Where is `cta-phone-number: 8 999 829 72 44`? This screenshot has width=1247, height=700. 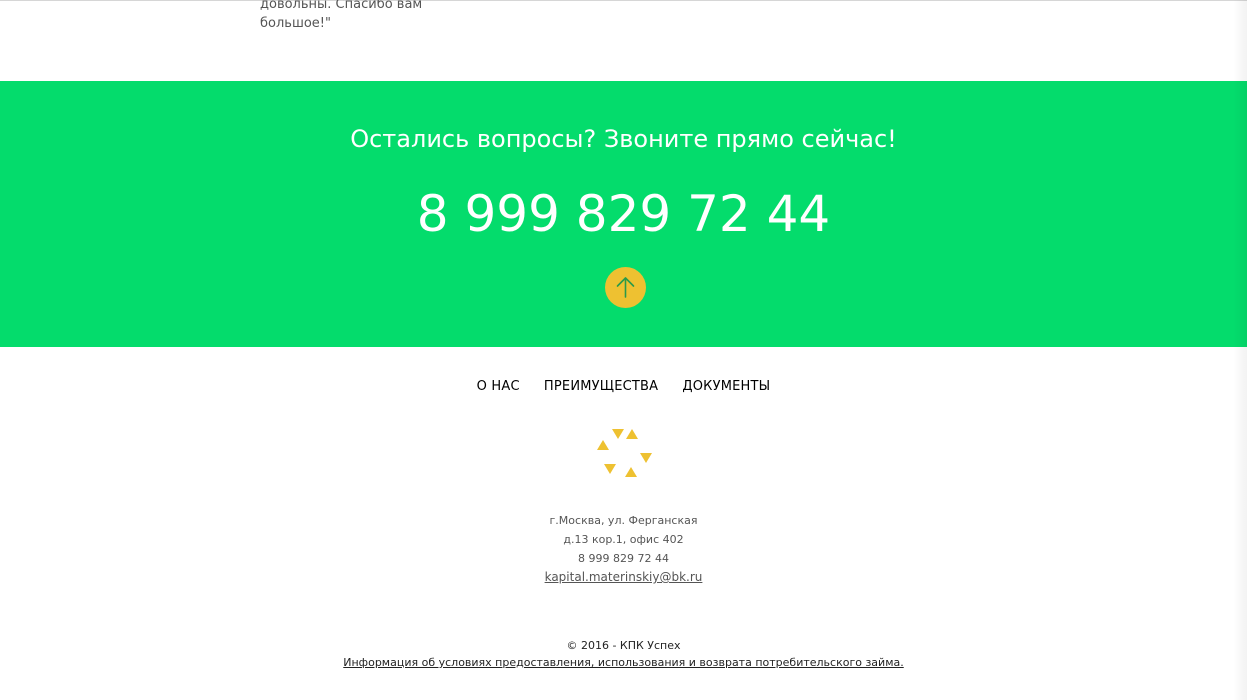 cta-phone-number: 8 999 829 72 44 is located at coordinates (623, 214).